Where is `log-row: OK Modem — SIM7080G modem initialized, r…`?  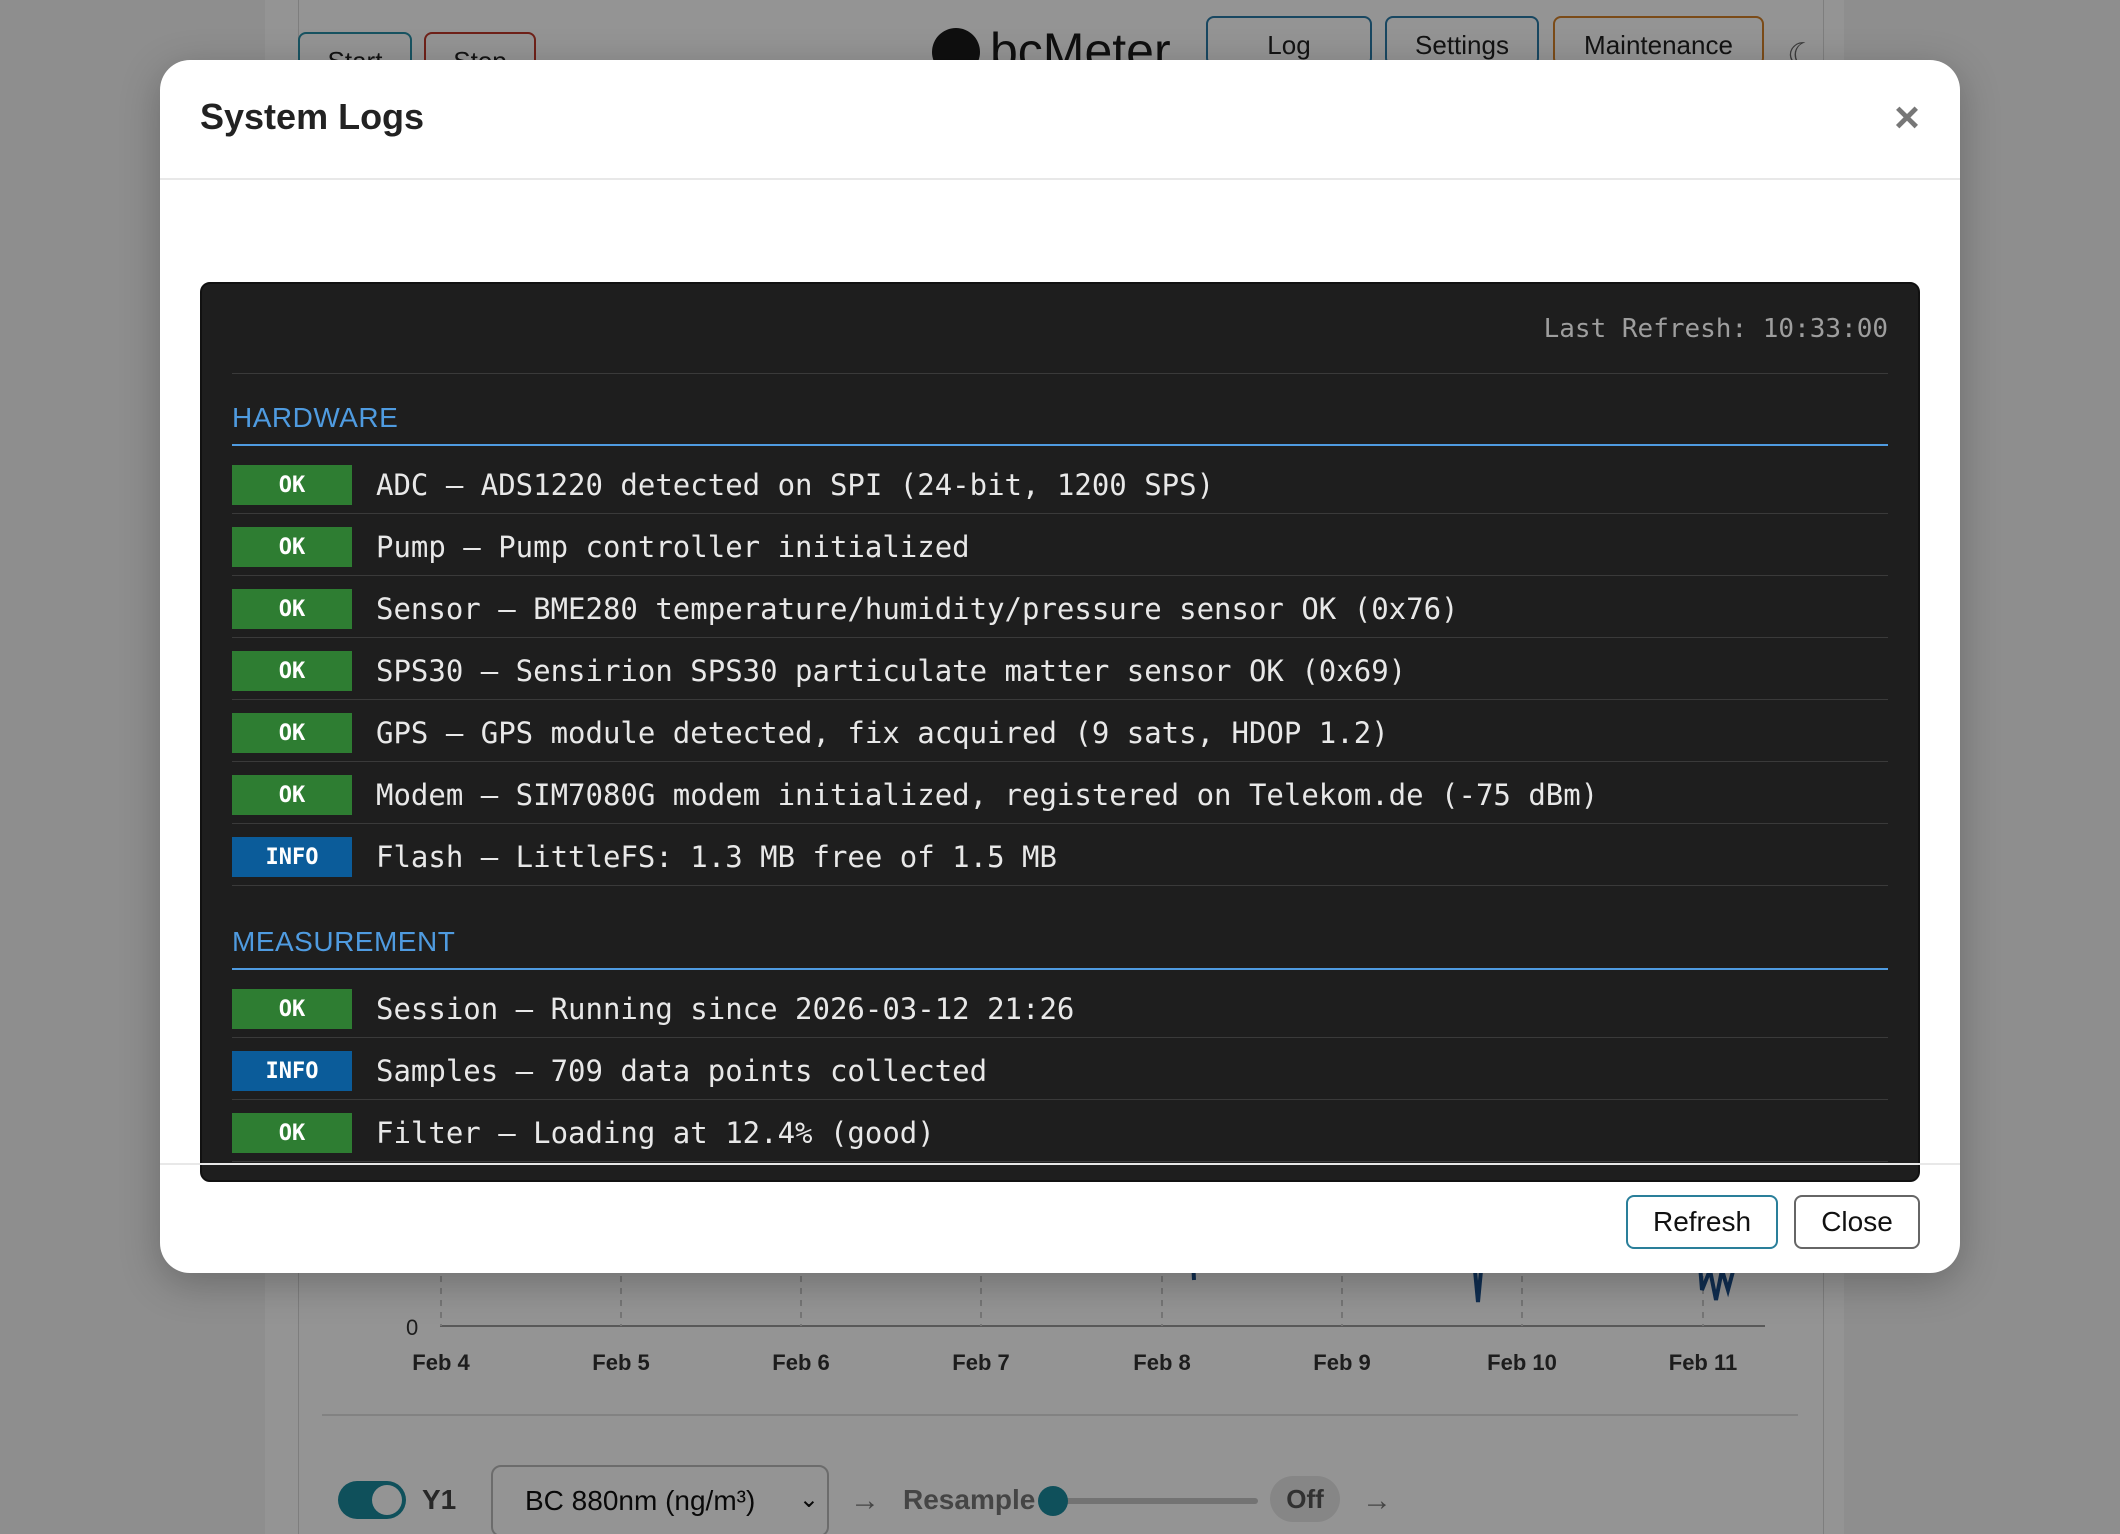 log-row: OK Modem — SIM7080G modem initialized, r… is located at coordinates (1060, 793).